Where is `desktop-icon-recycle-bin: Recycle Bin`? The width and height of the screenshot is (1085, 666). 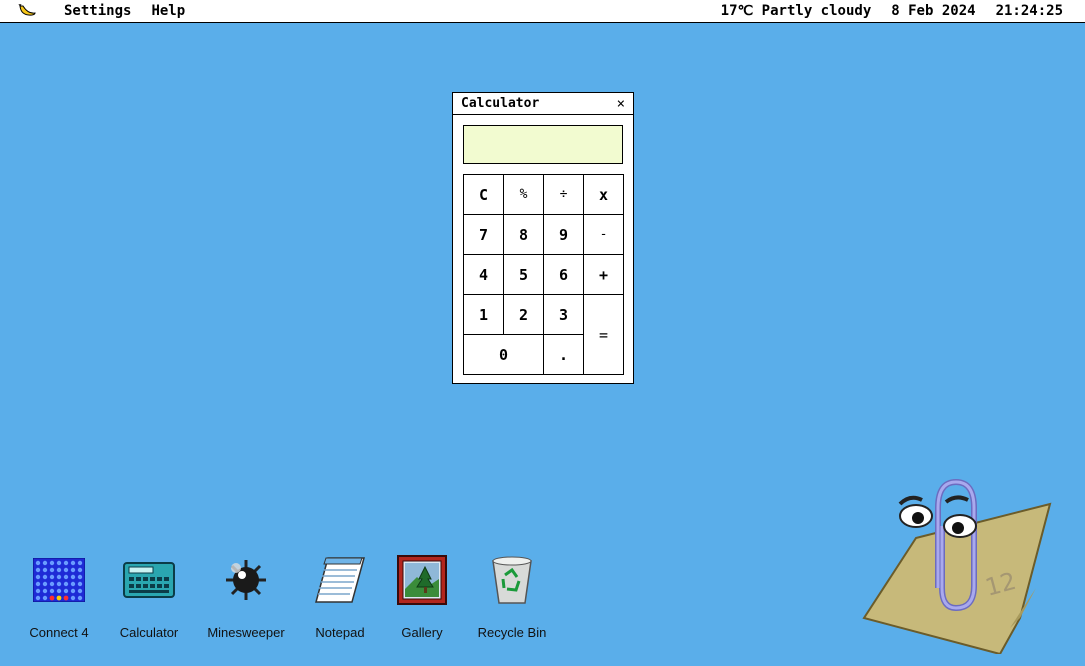 desktop-icon-recycle-bin: Recycle Bin is located at coordinates (512, 603).